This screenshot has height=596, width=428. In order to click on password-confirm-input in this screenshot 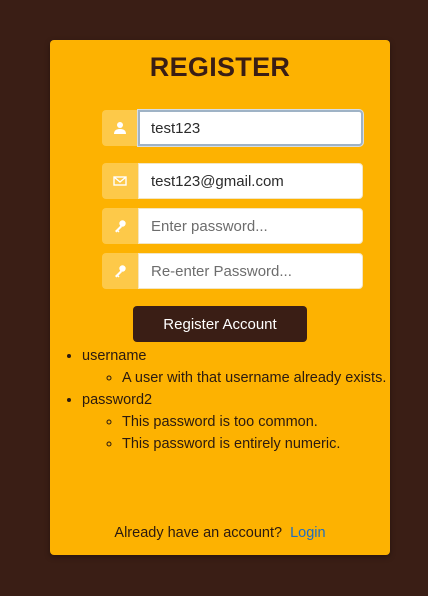, I will do `click(250, 271)`.